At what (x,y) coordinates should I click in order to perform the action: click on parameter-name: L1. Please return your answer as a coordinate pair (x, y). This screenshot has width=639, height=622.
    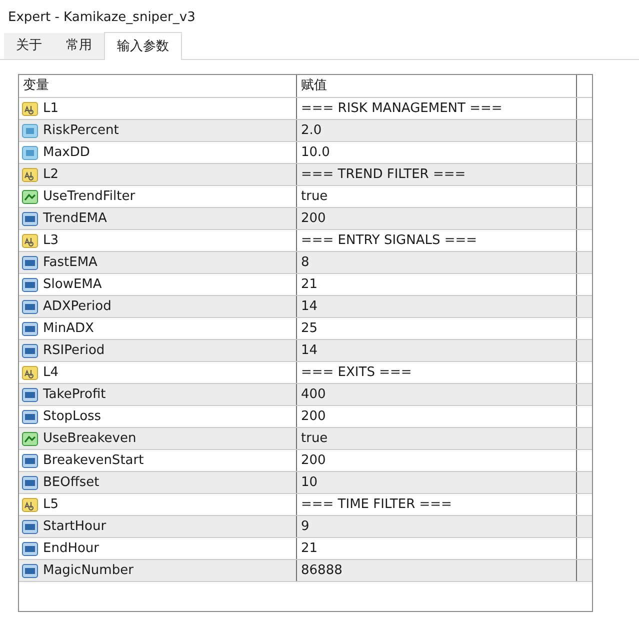
    Looking at the image, I should click on (51, 109).